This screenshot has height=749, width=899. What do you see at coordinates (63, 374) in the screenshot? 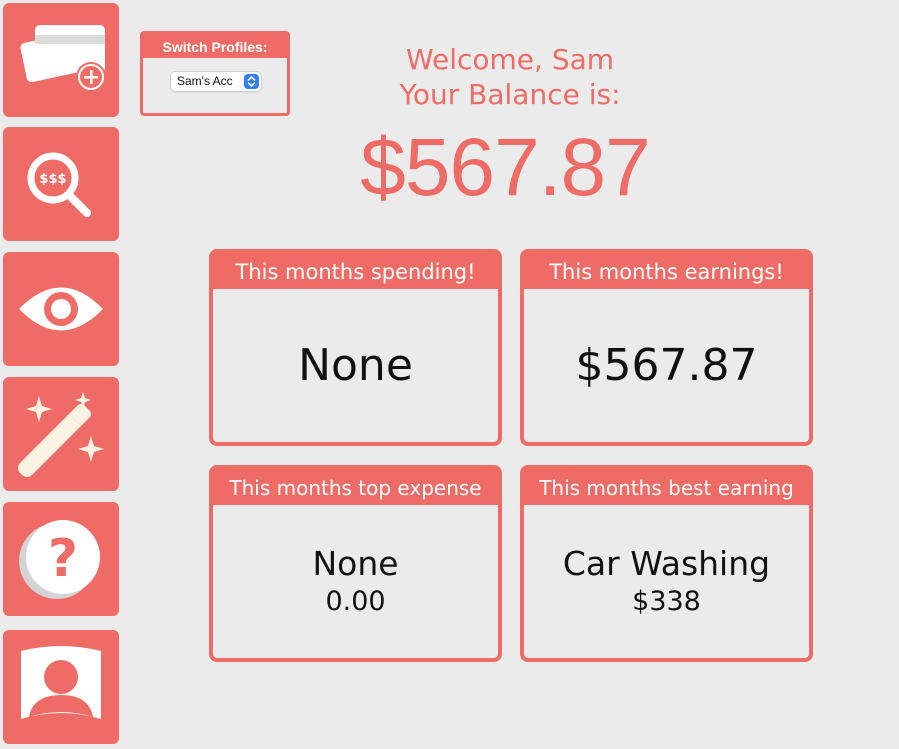
I see `sidebar: $$$ ?` at bounding box center [63, 374].